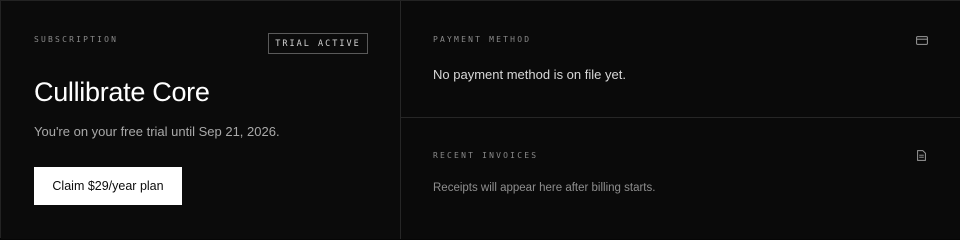 The height and width of the screenshot is (240, 960). Describe the element at coordinates (482, 39) in the screenshot. I see `payment-method-eyebrow: PAYMENT METHOD` at that location.